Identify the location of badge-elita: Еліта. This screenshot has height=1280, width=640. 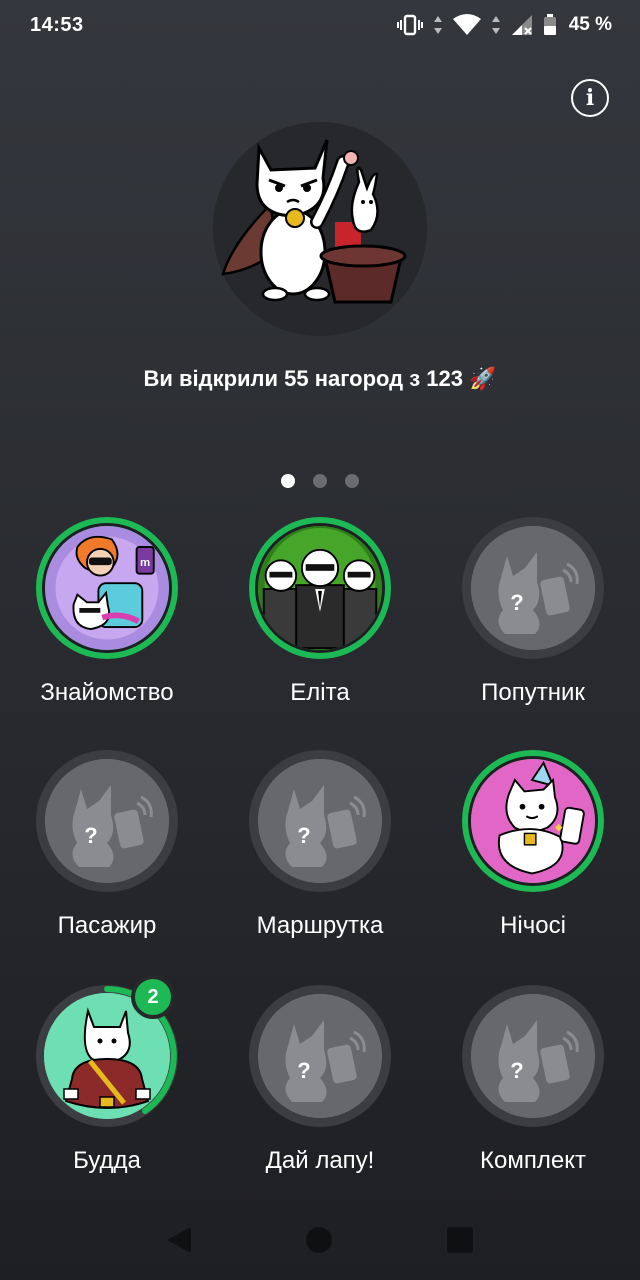
(320, 617).